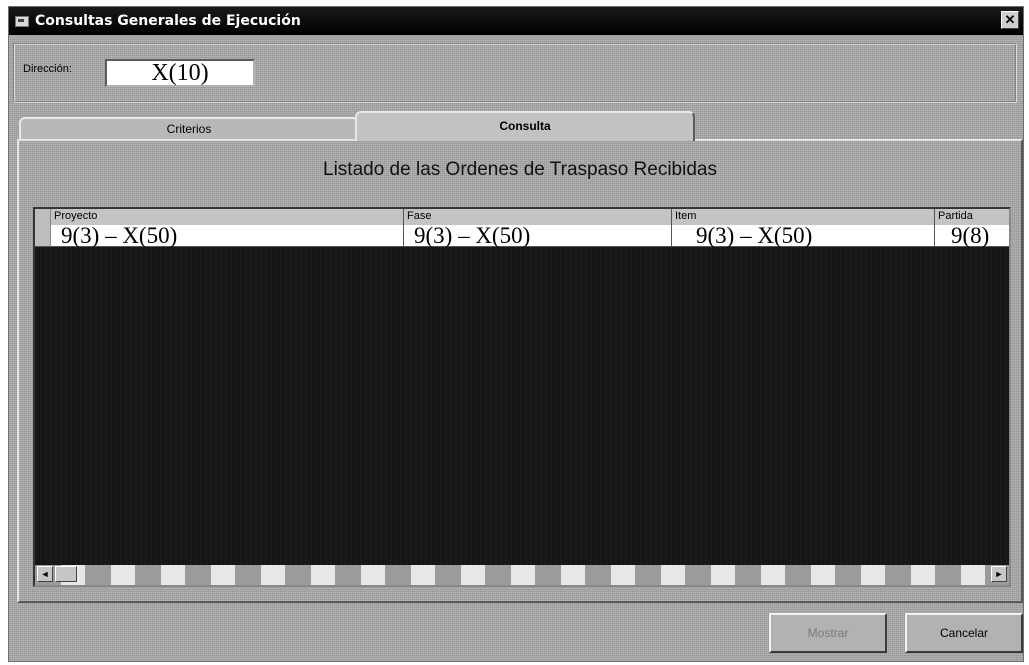 The width and height of the screenshot is (1029, 665). What do you see at coordinates (1010, 20) in the screenshot?
I see `close-button: ✕` at bounding box center [1010, 20].